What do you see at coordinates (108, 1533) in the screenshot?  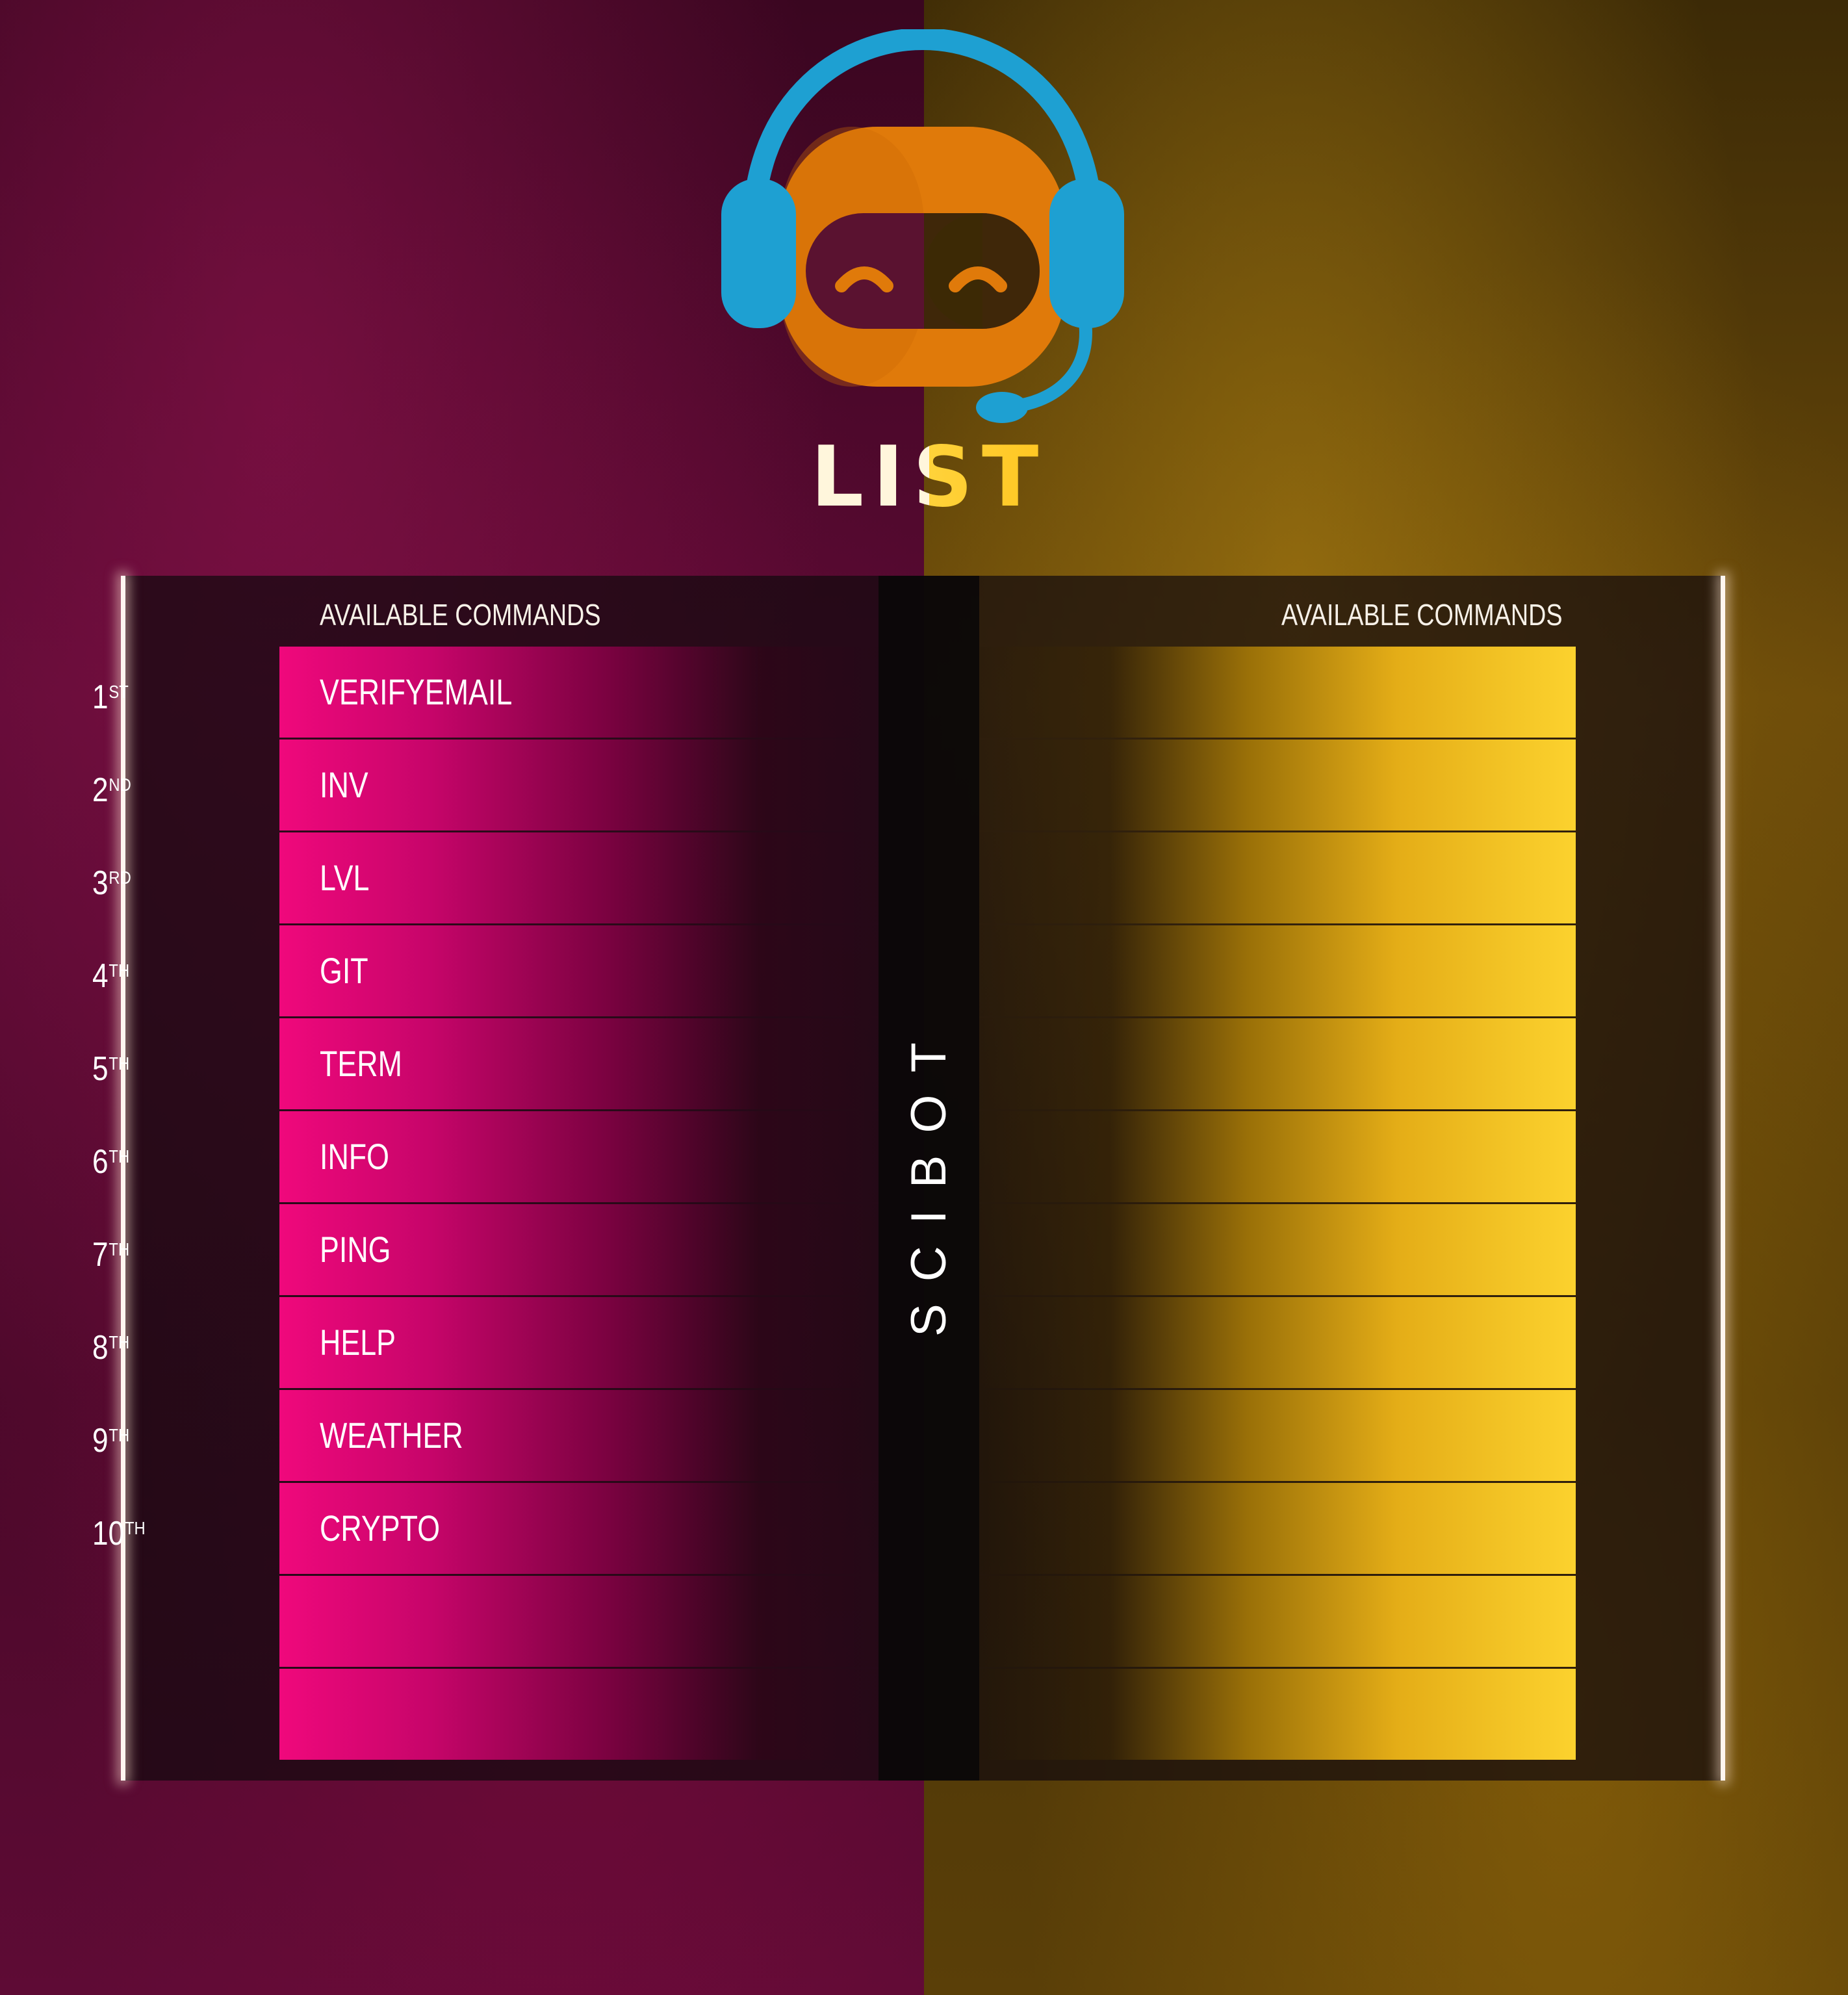 I see `rank-number: 10` at bounding box center [108, 1533].